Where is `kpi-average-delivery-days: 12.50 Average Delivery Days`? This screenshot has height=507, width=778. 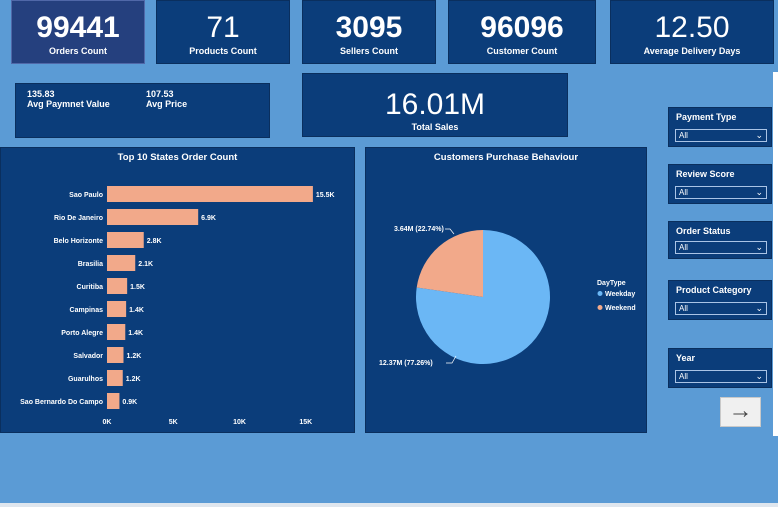 kpi-average-delivery-days: 12.50 Average Delivery Days is located at coordinates (692, 32).